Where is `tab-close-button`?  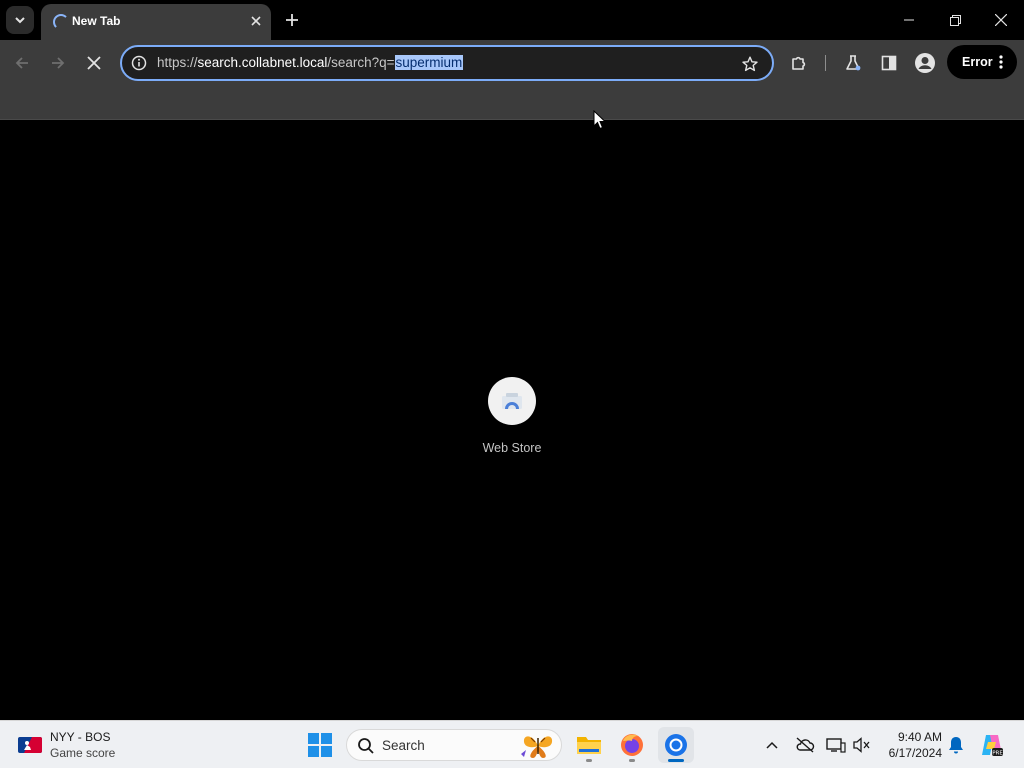 tab-close-button is located at coordinates (256, 21).